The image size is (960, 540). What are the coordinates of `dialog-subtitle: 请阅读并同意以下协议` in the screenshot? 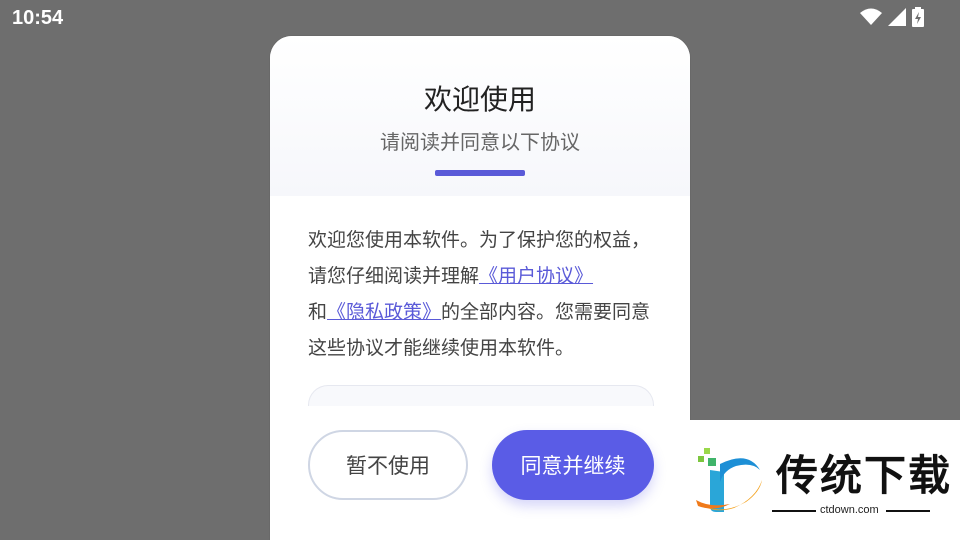 It's located at (480, 142).